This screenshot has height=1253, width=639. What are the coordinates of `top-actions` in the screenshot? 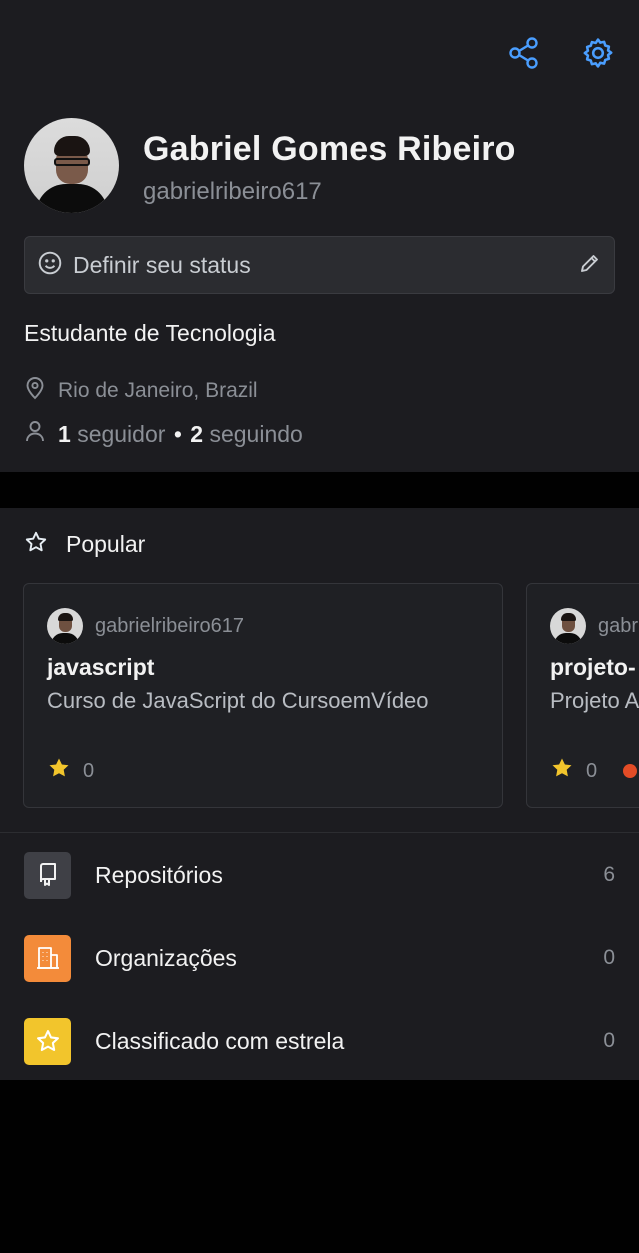 It's located at (561, 53).